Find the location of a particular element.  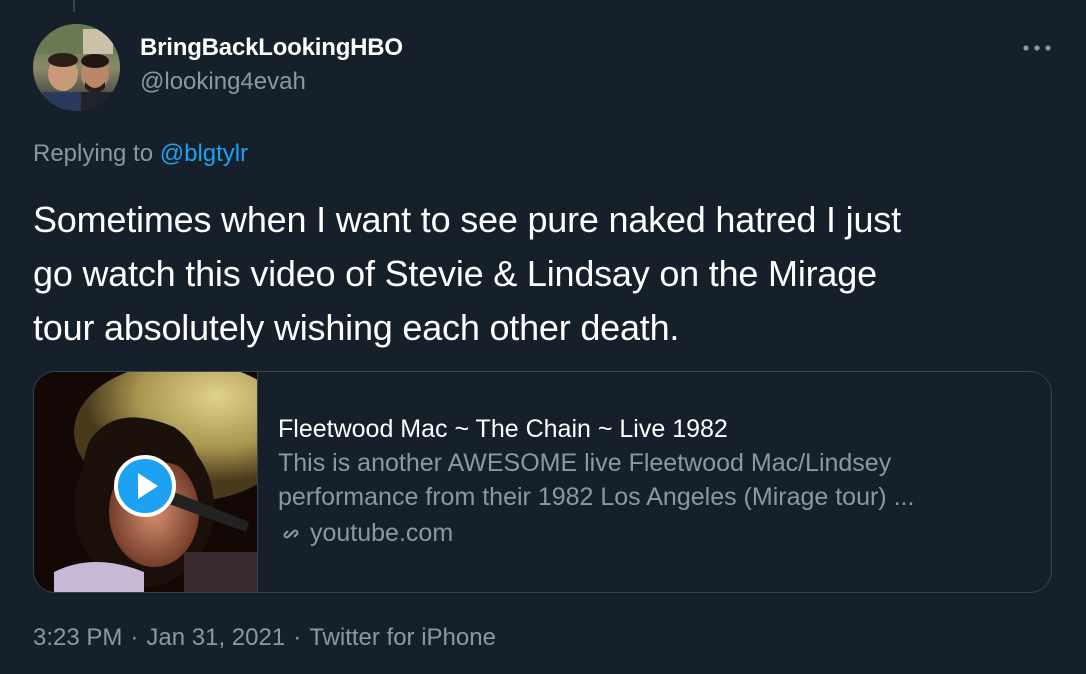

replying-to: Replying to @blgtylr is located at coordinates (140, 154).